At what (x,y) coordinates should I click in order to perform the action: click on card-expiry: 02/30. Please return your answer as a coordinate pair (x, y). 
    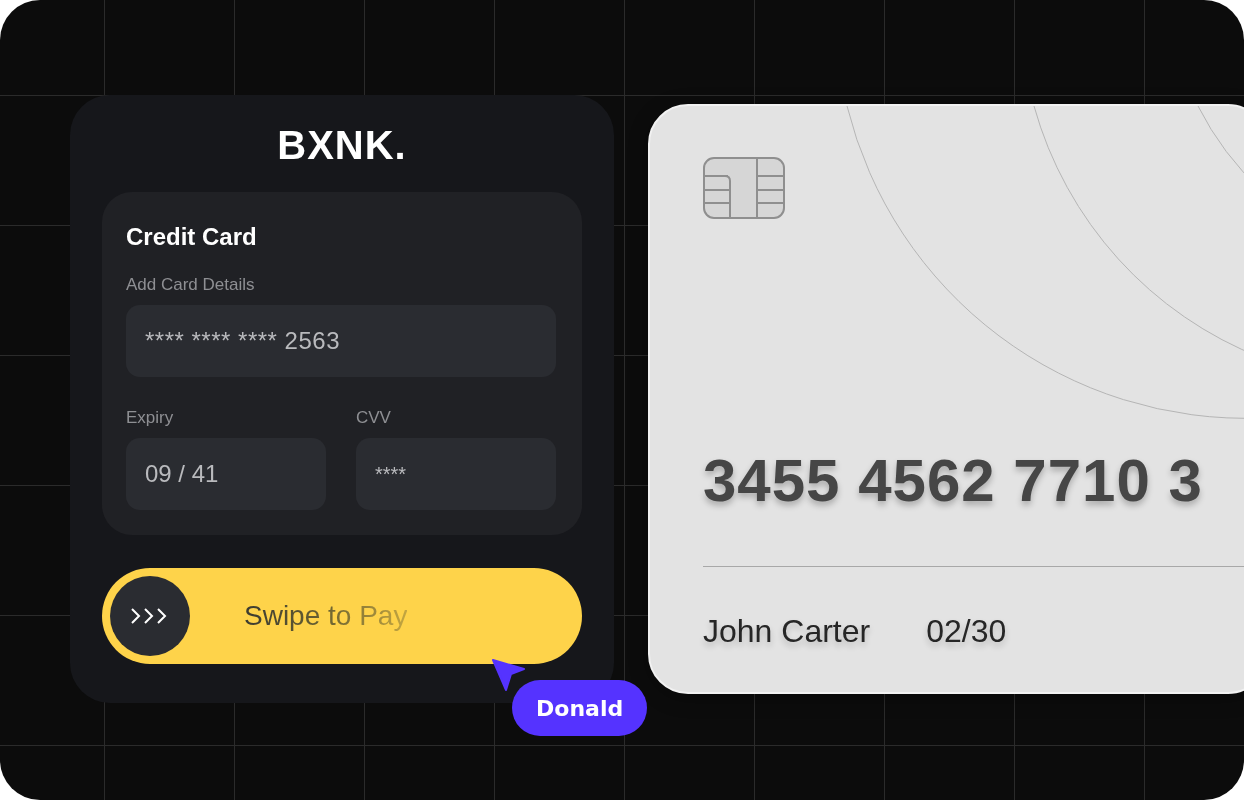
    Looking at the image, I should click on (966, 631).